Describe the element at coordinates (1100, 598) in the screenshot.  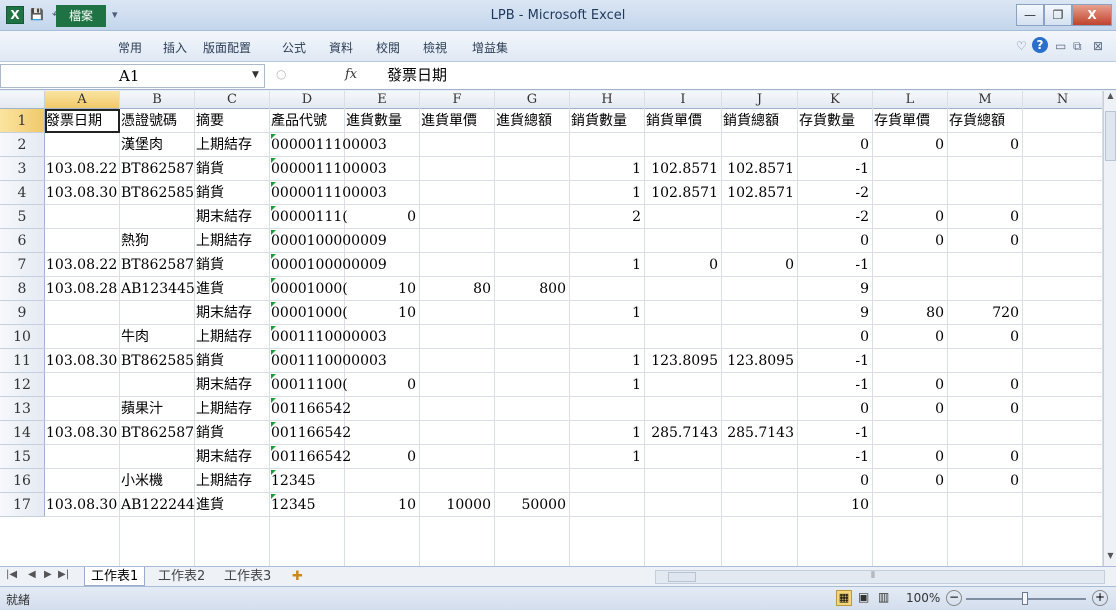
I see `zoom-in-button: +` at that location.